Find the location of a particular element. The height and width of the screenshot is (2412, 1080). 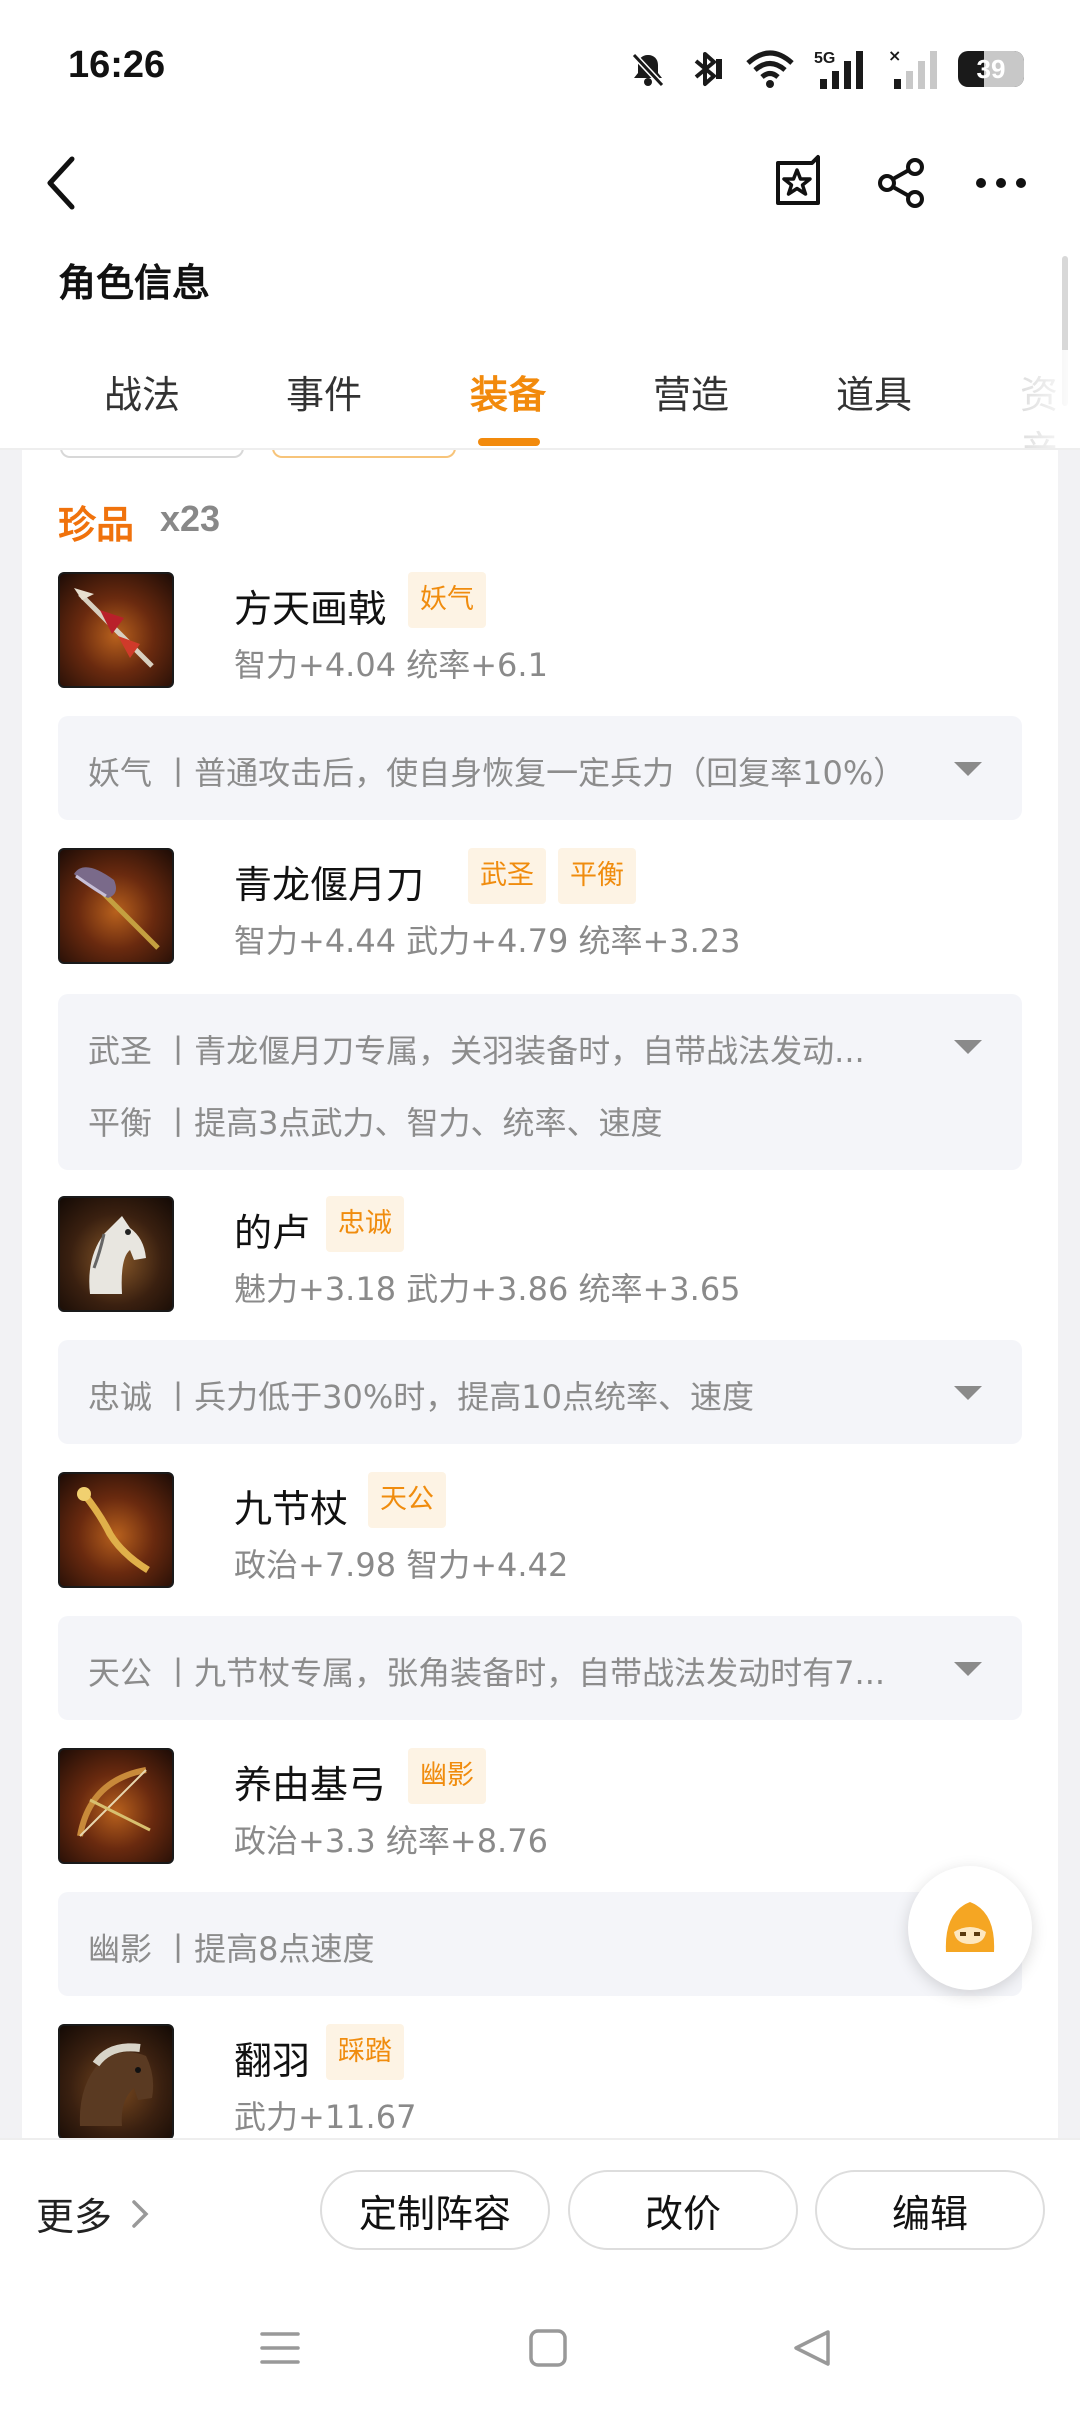

item-tag: 天公 is located at coordinates (407, 1500).